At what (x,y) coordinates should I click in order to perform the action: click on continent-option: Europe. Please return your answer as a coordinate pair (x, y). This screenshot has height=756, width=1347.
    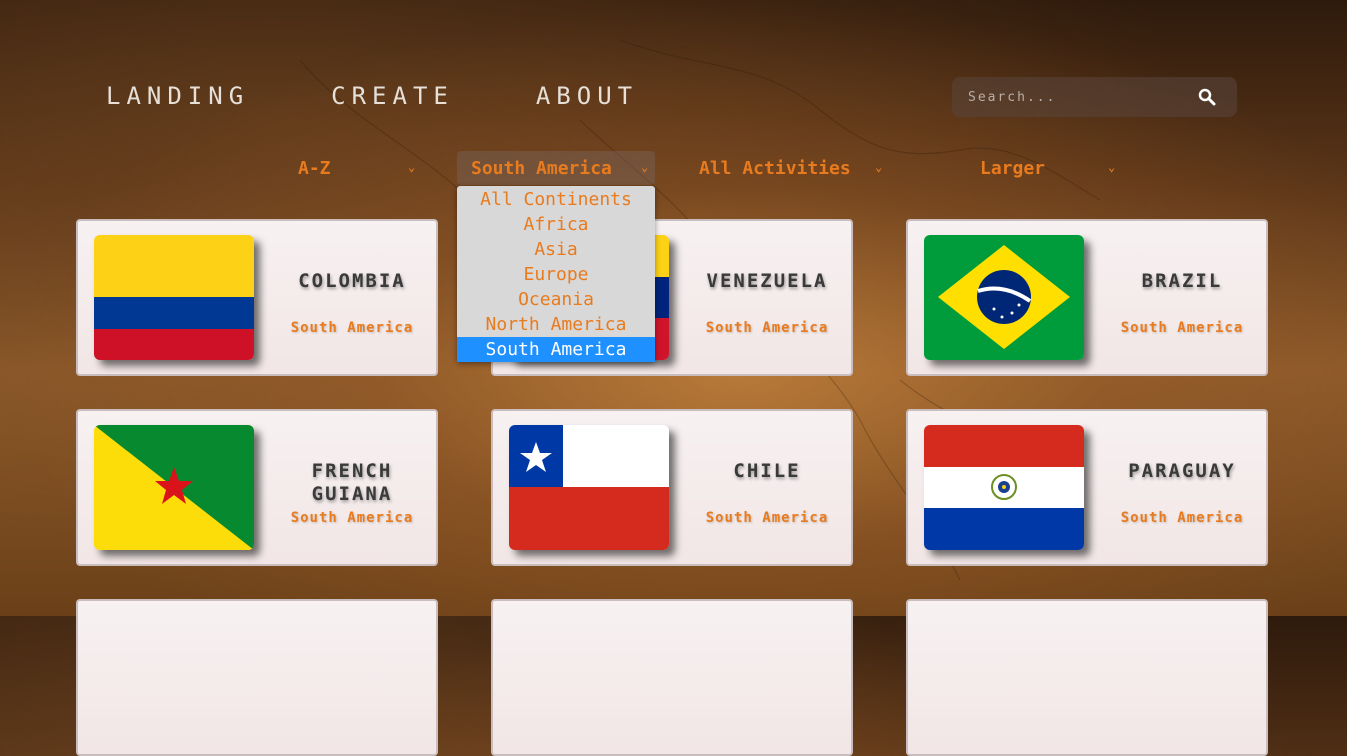
    Looking at the image, I should click on (556, 274).